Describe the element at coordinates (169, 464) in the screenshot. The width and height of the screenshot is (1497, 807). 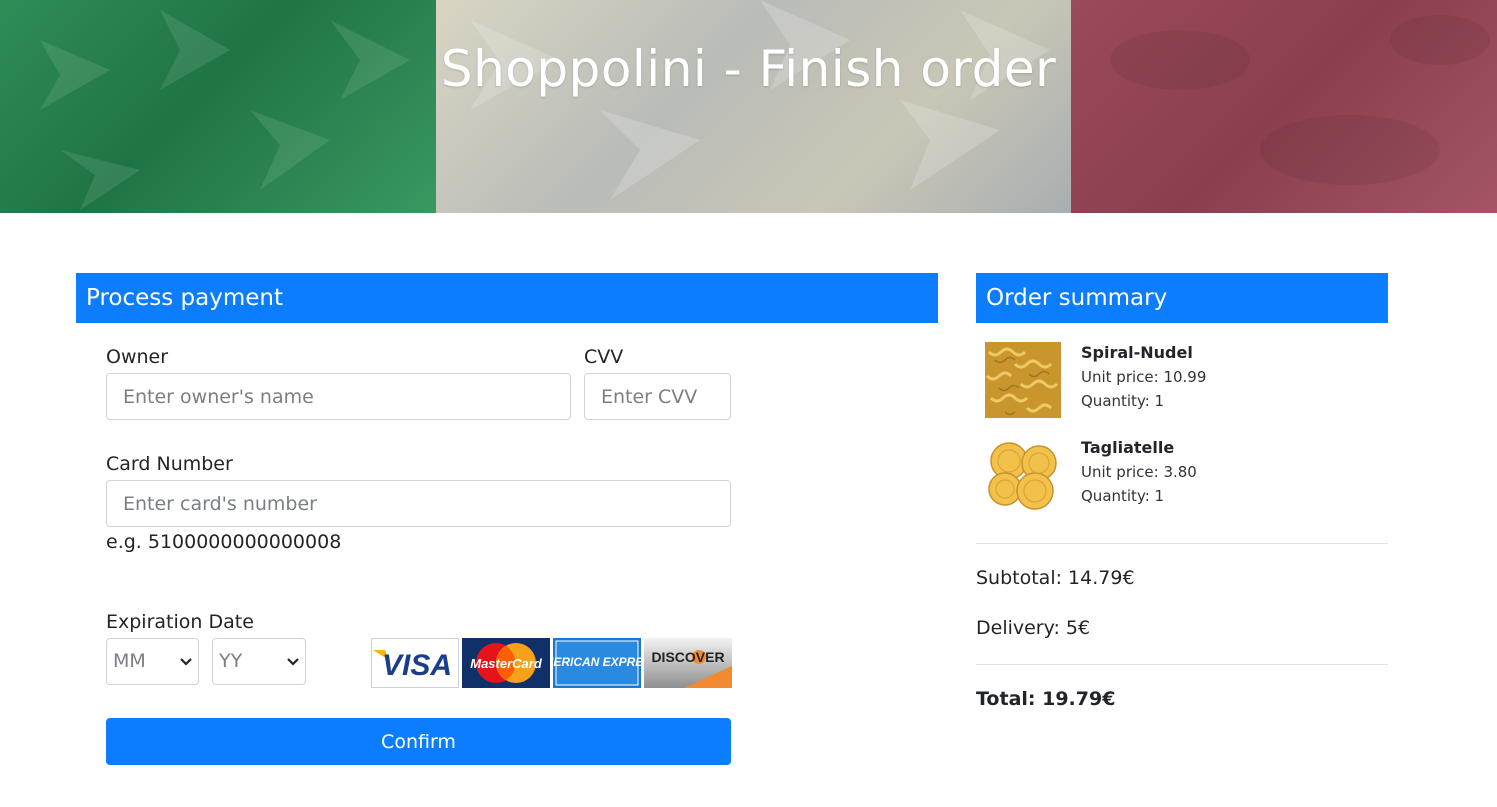
I see `card-number-label: Card Number` at that location.